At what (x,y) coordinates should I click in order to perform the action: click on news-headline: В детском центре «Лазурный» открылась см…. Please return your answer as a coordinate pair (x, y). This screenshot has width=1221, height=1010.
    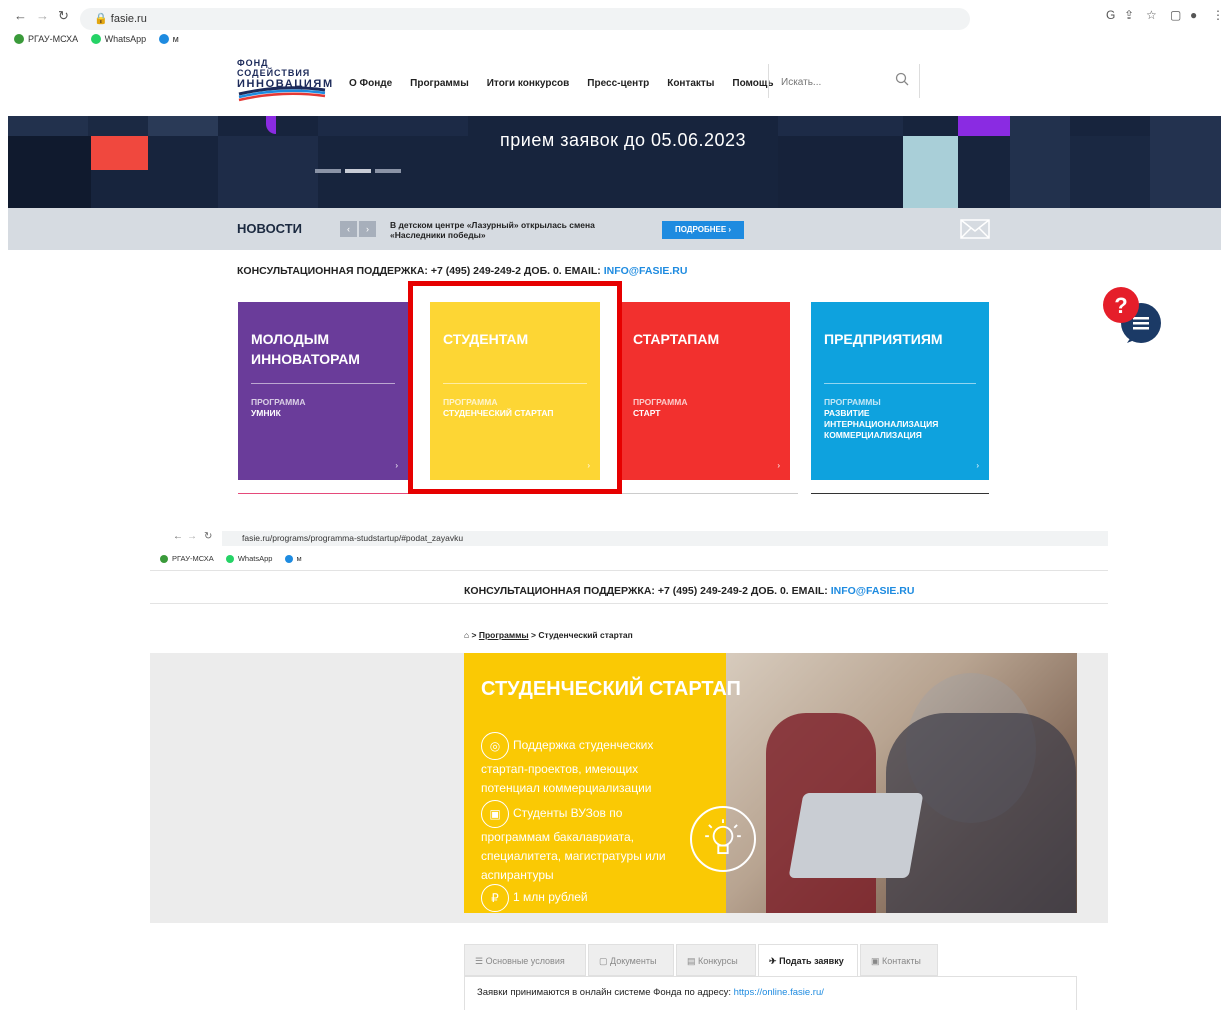
    Looking at the image, I should click on (510, 230).